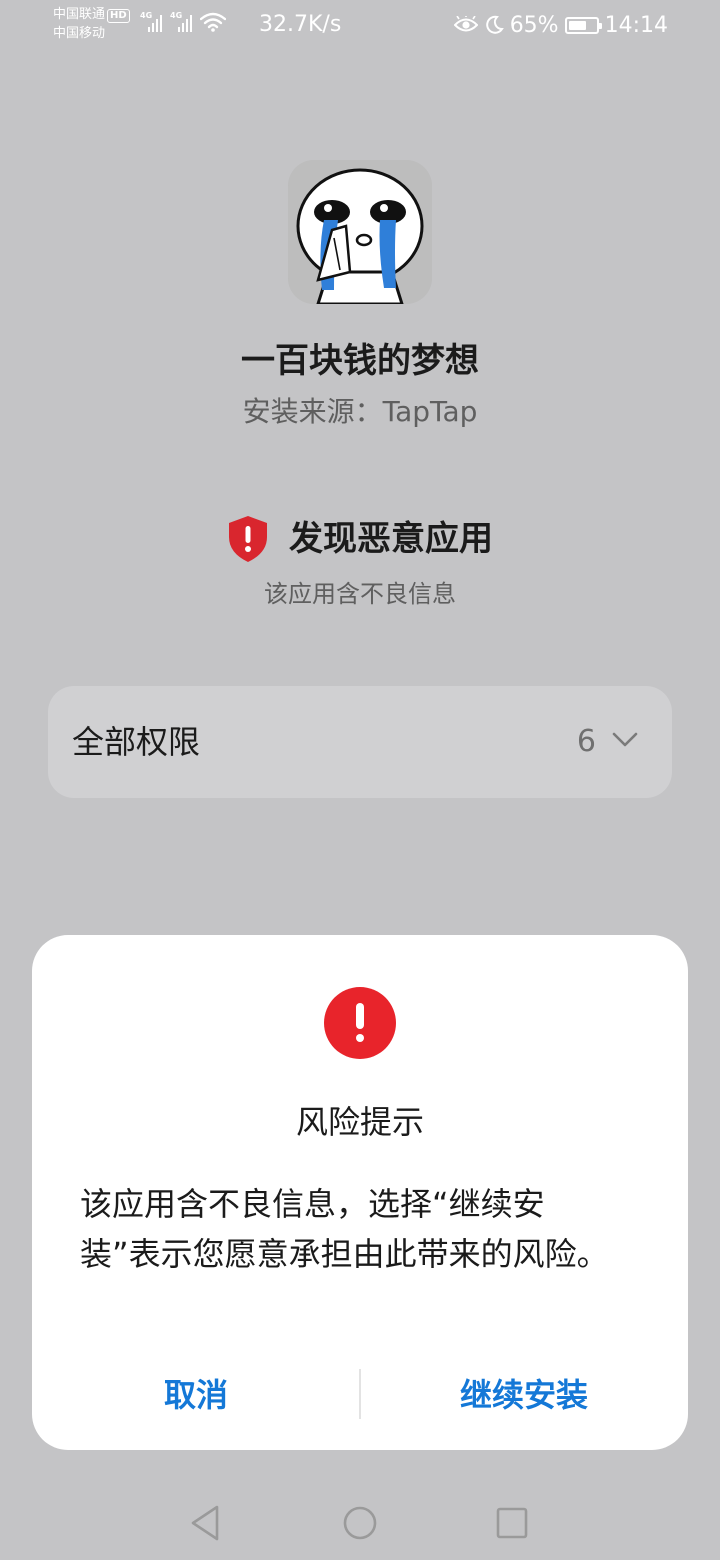 The height and width of the screenshot is (1560, 720). Describe the element at coordinates (136, 742) in the screenshot. I see `permissions-label: 全部权限` at that location.